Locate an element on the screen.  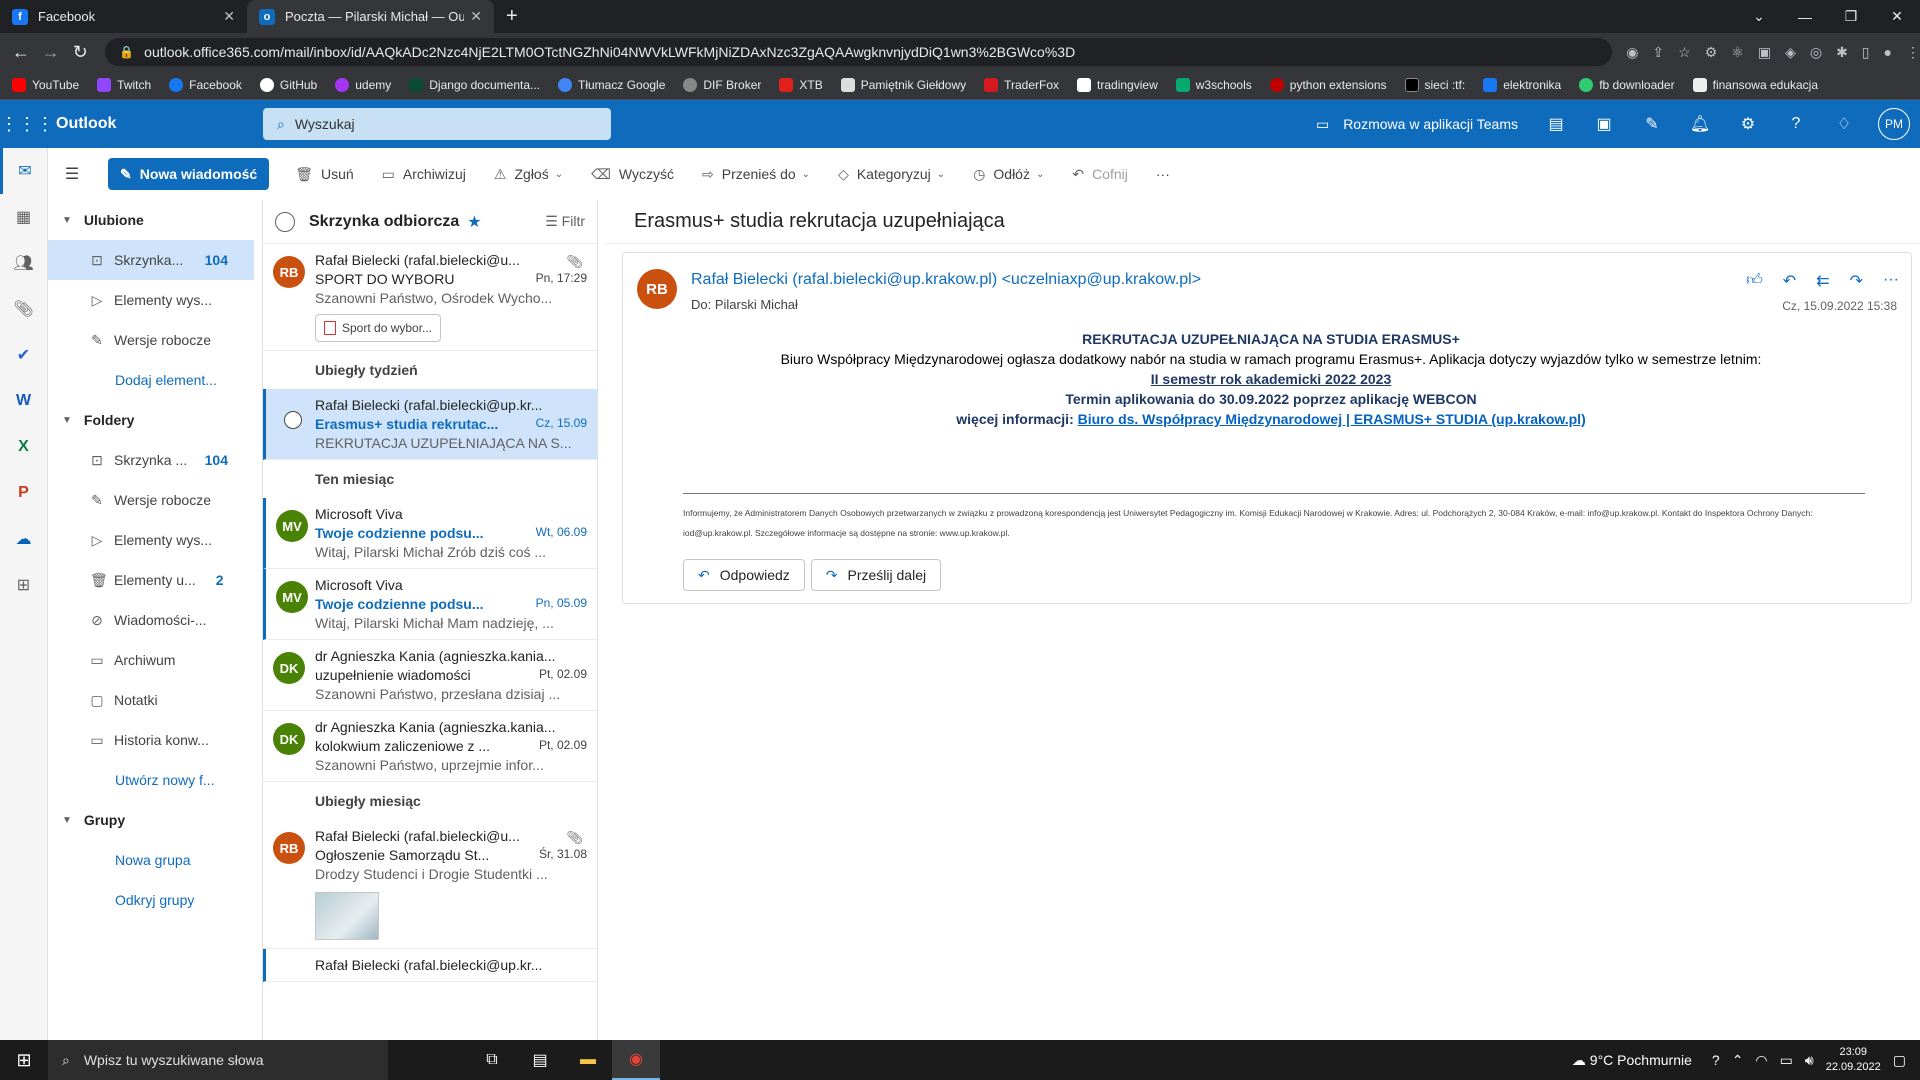
folder-archive: ▭ Archiwum is located at coordinates (151, 660).